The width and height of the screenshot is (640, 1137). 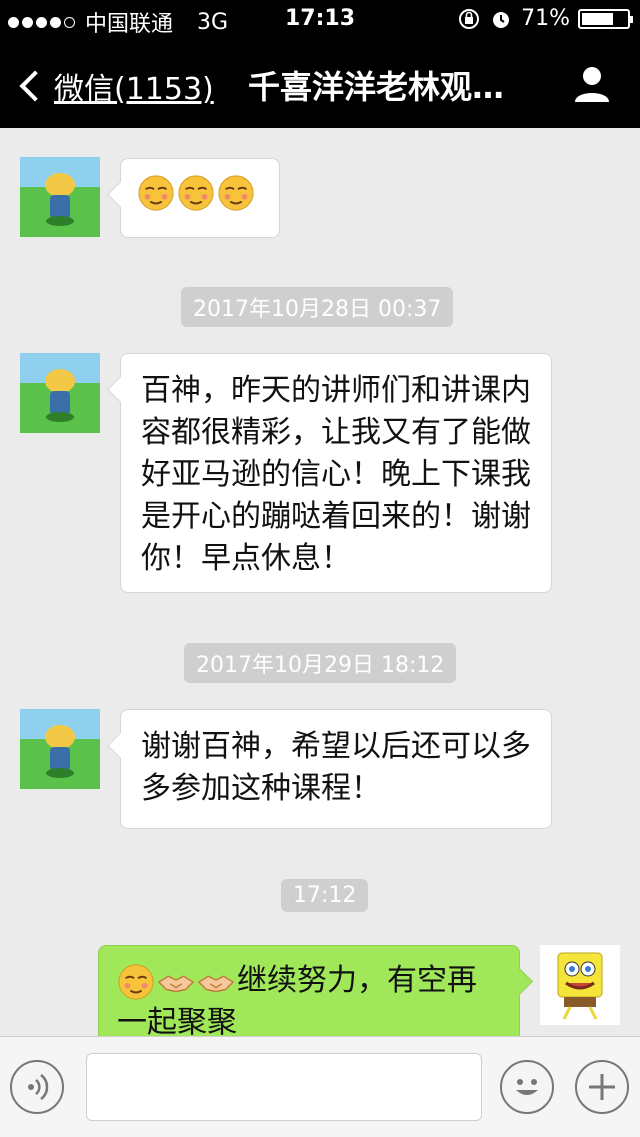 What do you see at coordinates (134, 89) in the screenshot?
I see `back-label: 微信(1153)` at bounding box center [134, 89].